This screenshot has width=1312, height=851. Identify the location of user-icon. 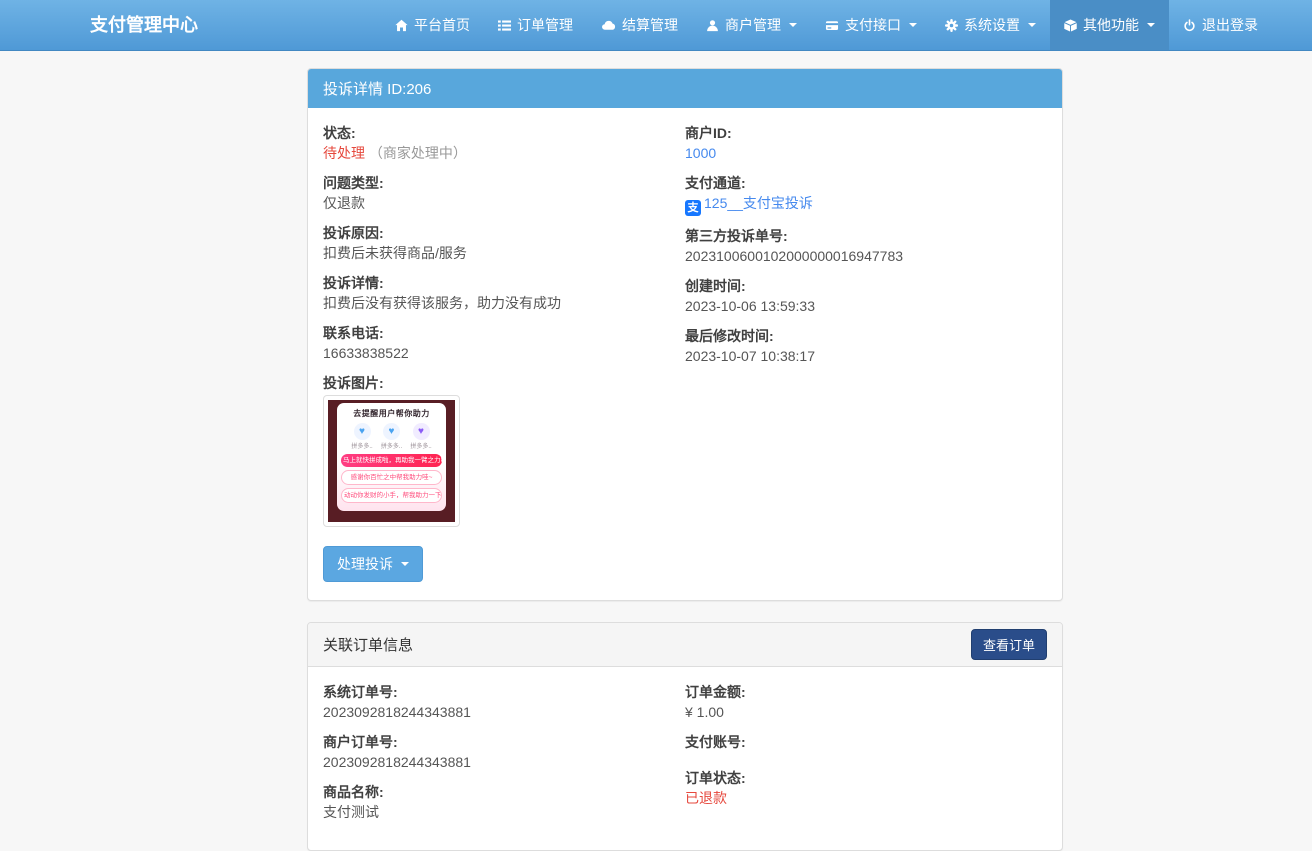
(712, 25).